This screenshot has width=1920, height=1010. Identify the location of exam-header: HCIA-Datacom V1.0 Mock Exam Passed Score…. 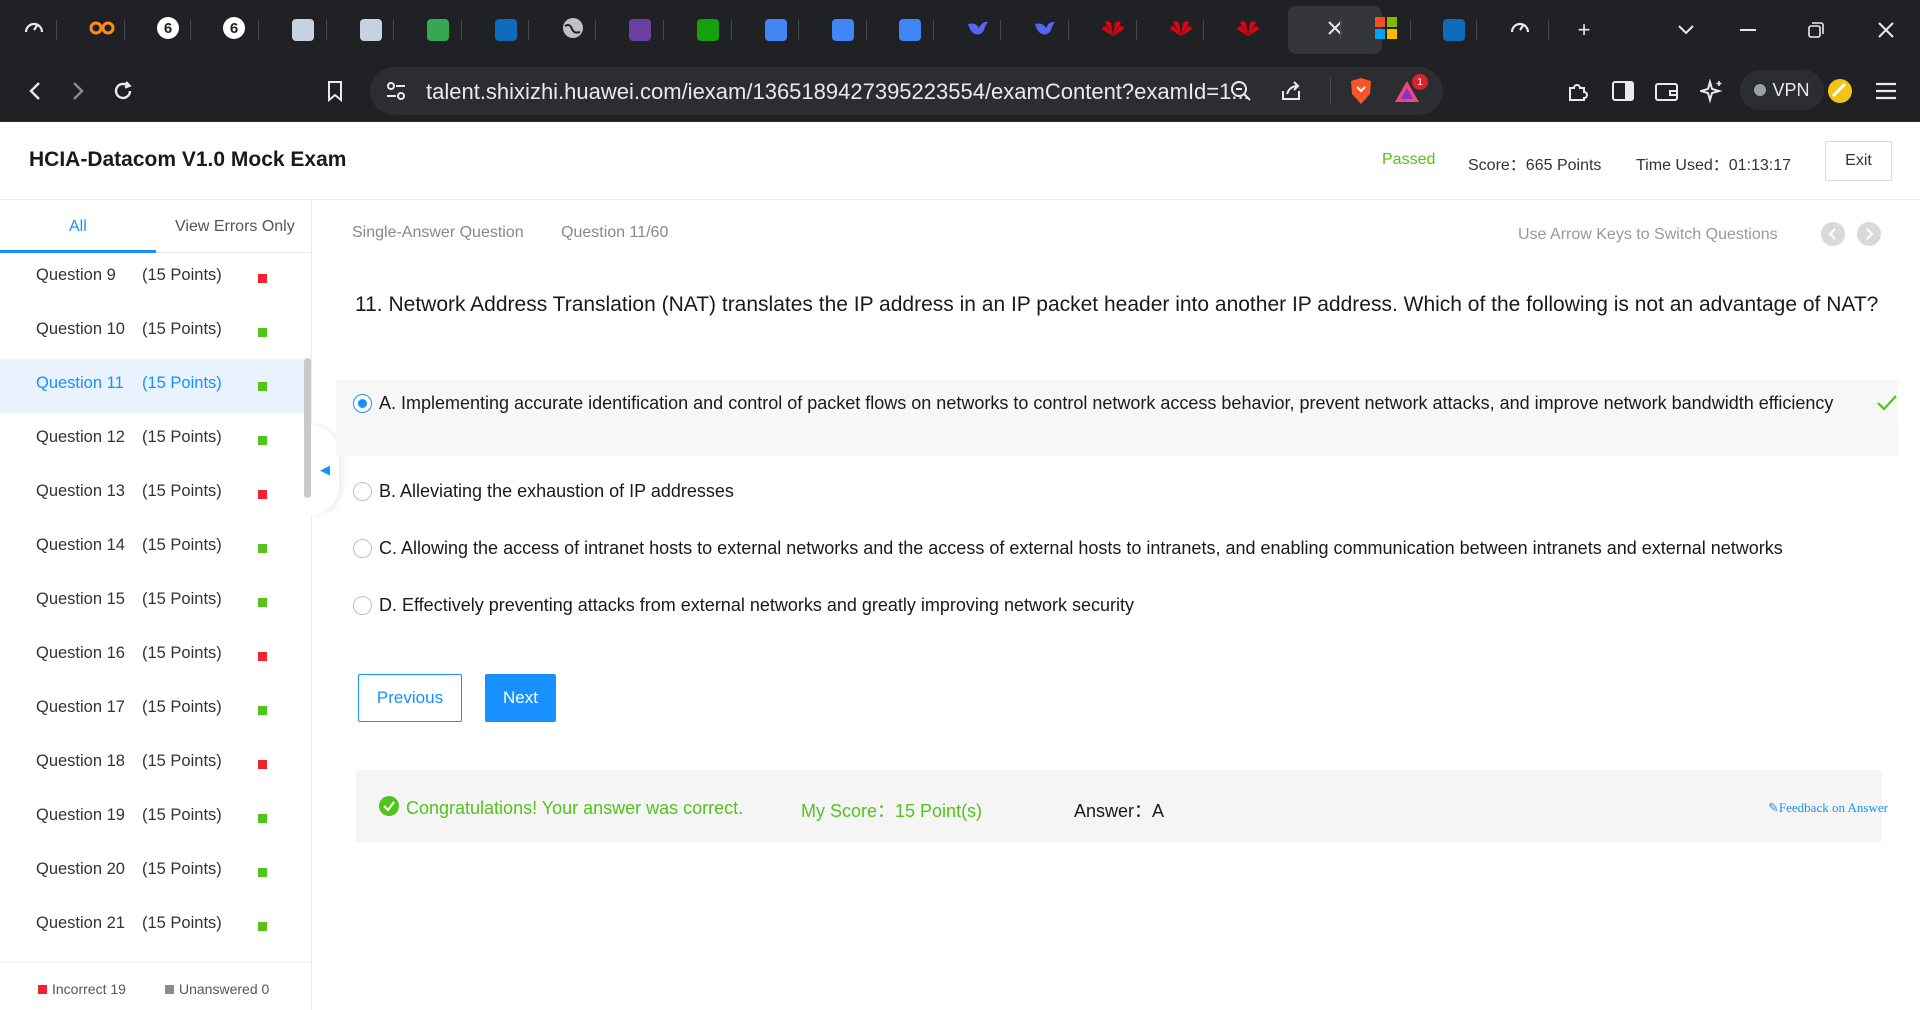
(960, 161).